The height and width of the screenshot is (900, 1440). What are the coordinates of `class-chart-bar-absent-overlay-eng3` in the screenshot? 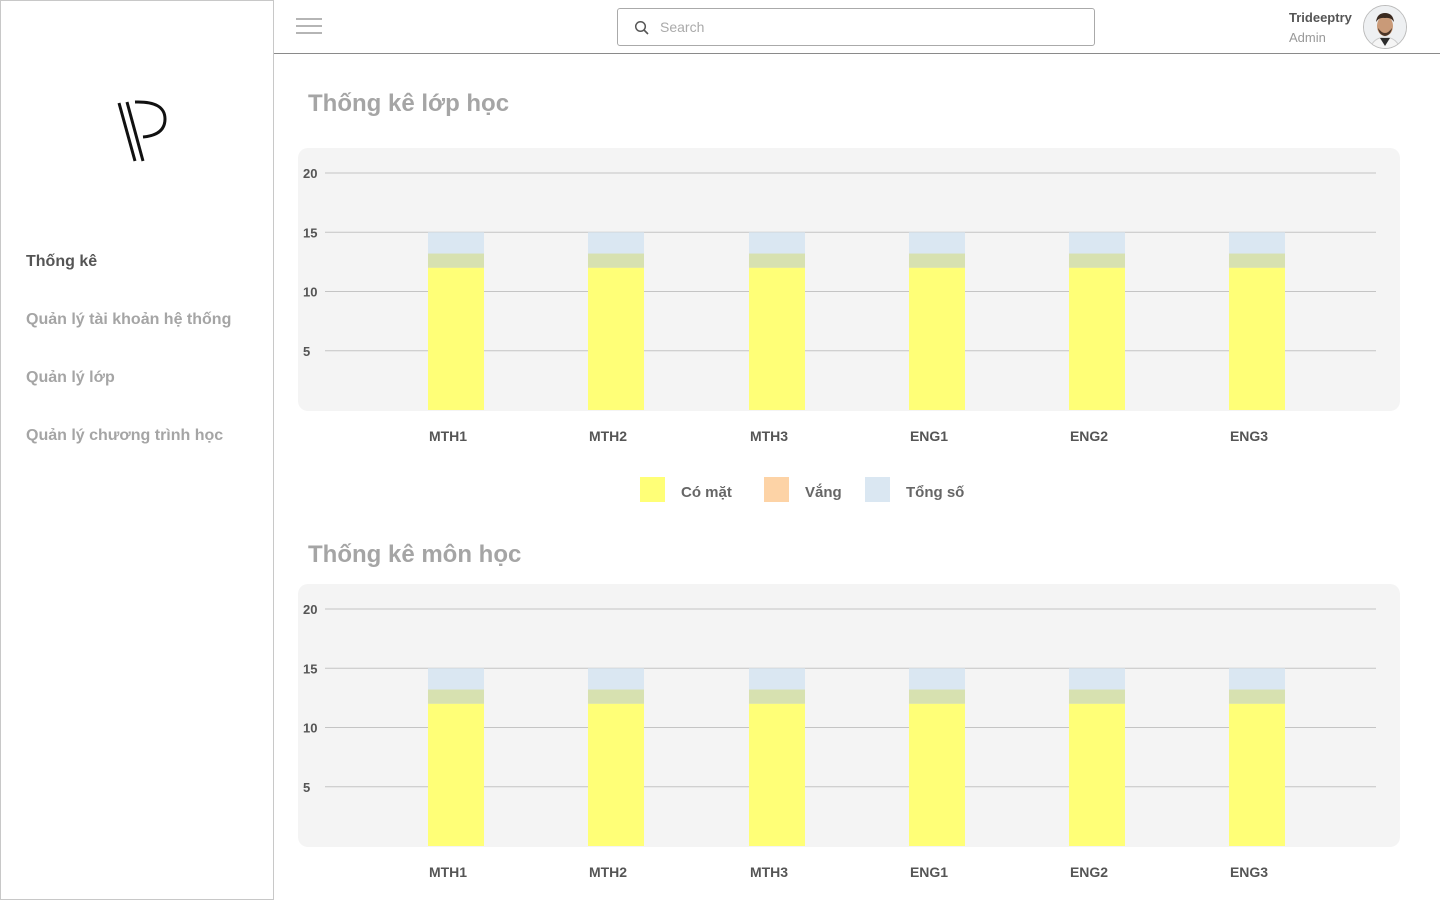 It's located at (1257, 260).